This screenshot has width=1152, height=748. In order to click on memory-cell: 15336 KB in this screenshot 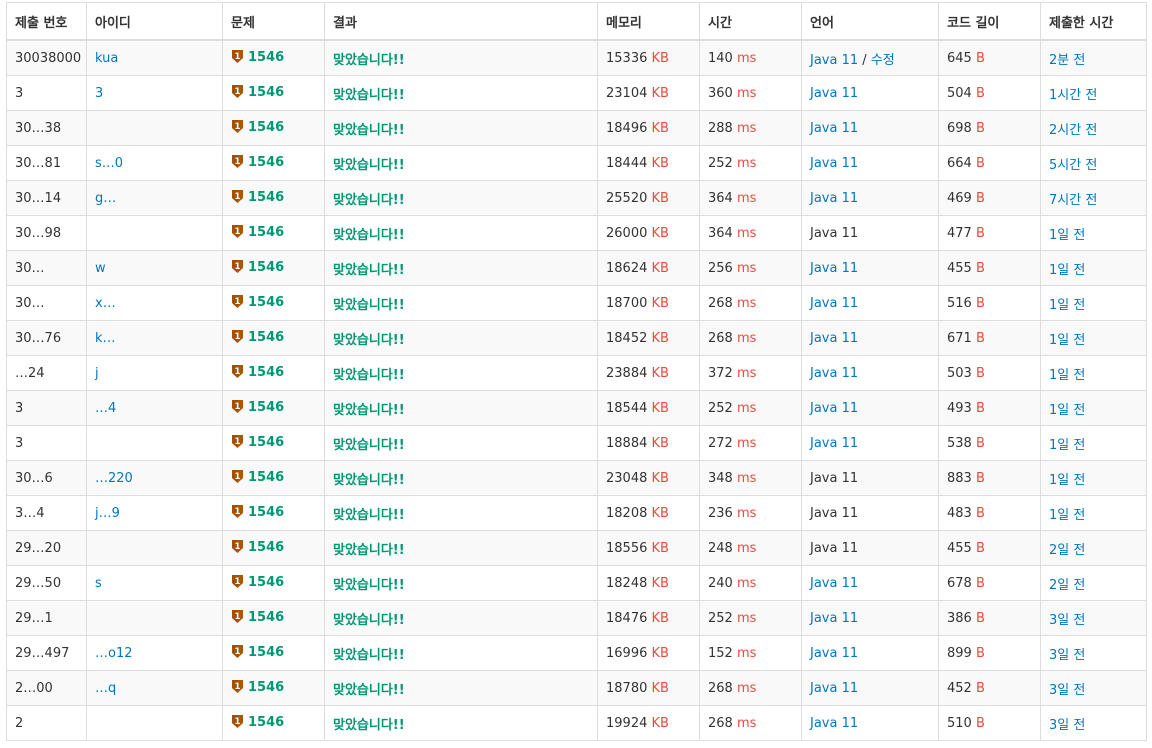, I will do `click(648, 57)`.